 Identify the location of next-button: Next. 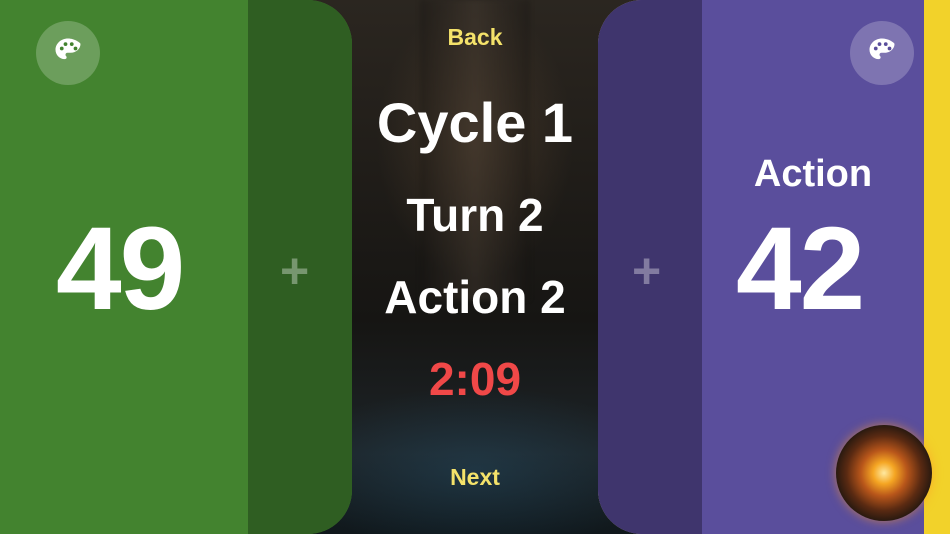
(475, 477).